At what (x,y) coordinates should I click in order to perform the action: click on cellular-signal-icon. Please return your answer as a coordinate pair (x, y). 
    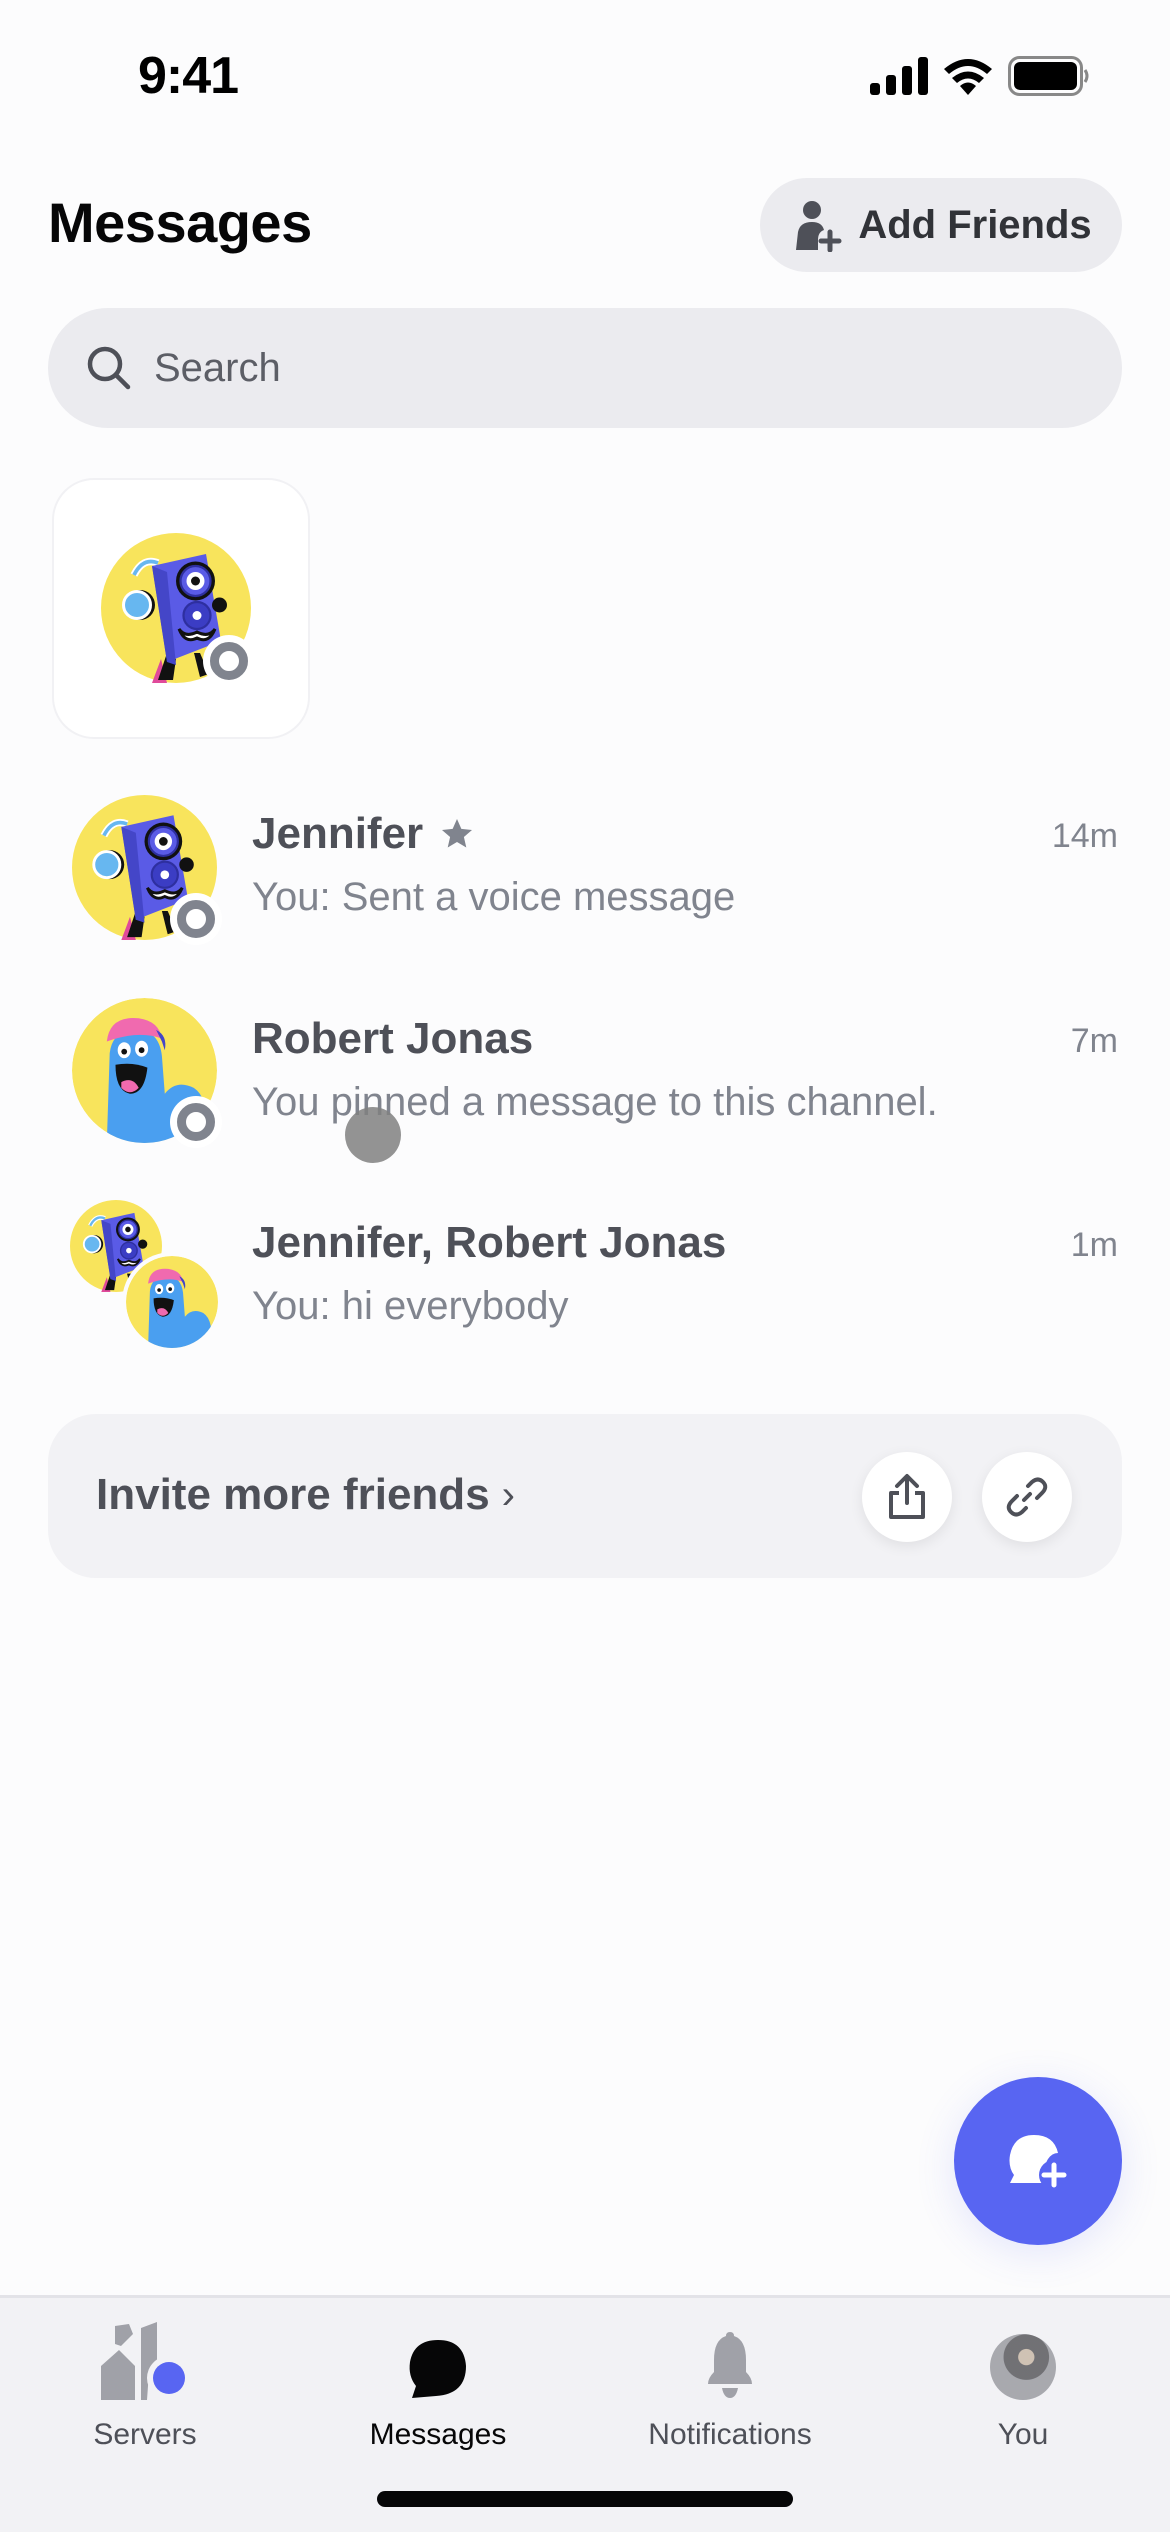
    Looking at the image, I should click on (899, 76).